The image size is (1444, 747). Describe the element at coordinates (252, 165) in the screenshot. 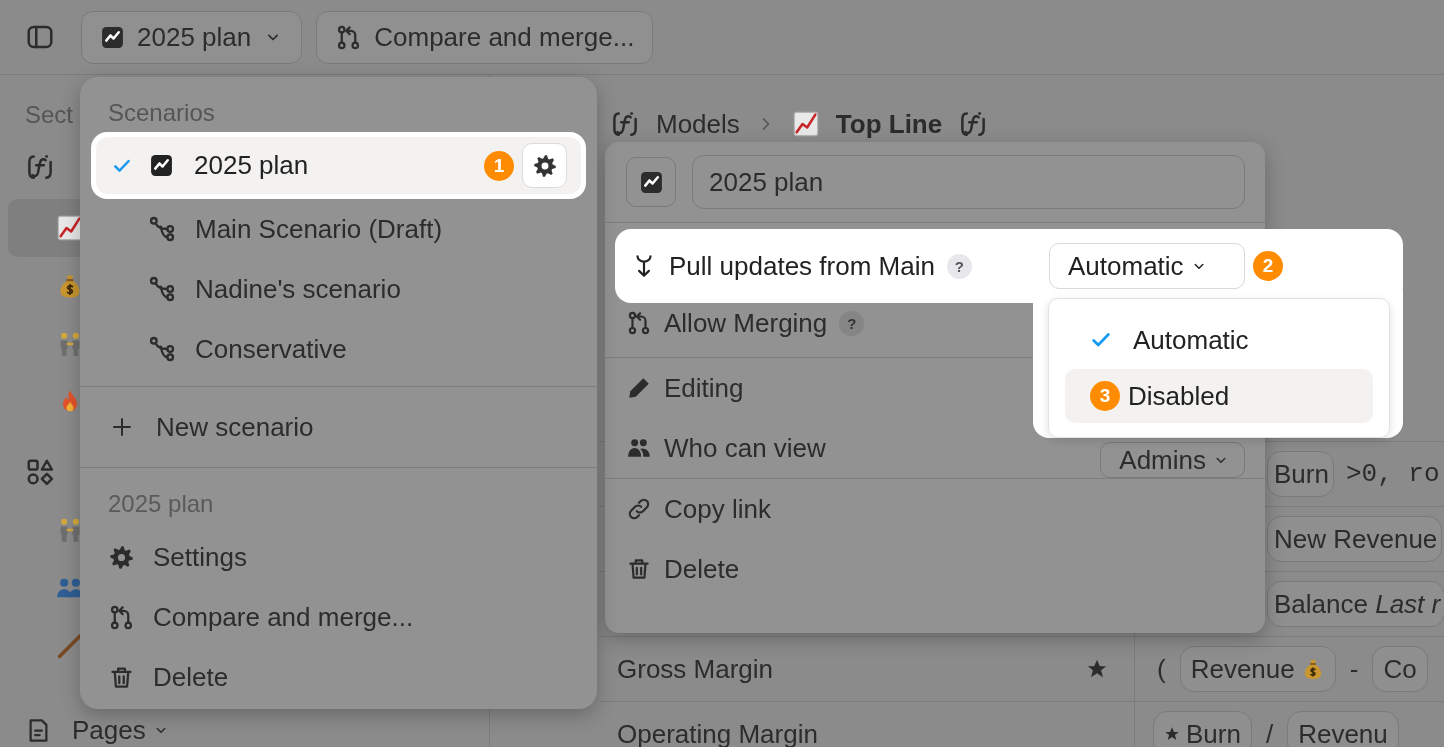

I see `scenario-label: 2025 plan` at that location.